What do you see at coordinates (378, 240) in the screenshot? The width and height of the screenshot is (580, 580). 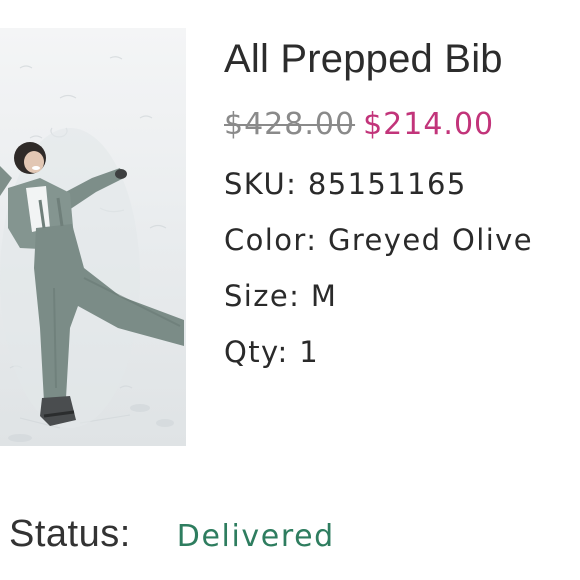 I see `color-line: Color: Greyed Olive` at bounding box center [378, 240].